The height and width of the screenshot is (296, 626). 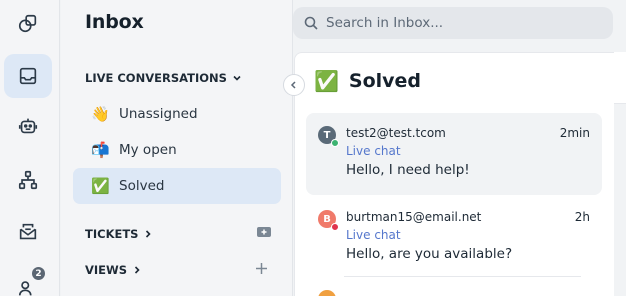 I want to click on conversation-email: test2@test.tcom, so click(x=396, y=133).